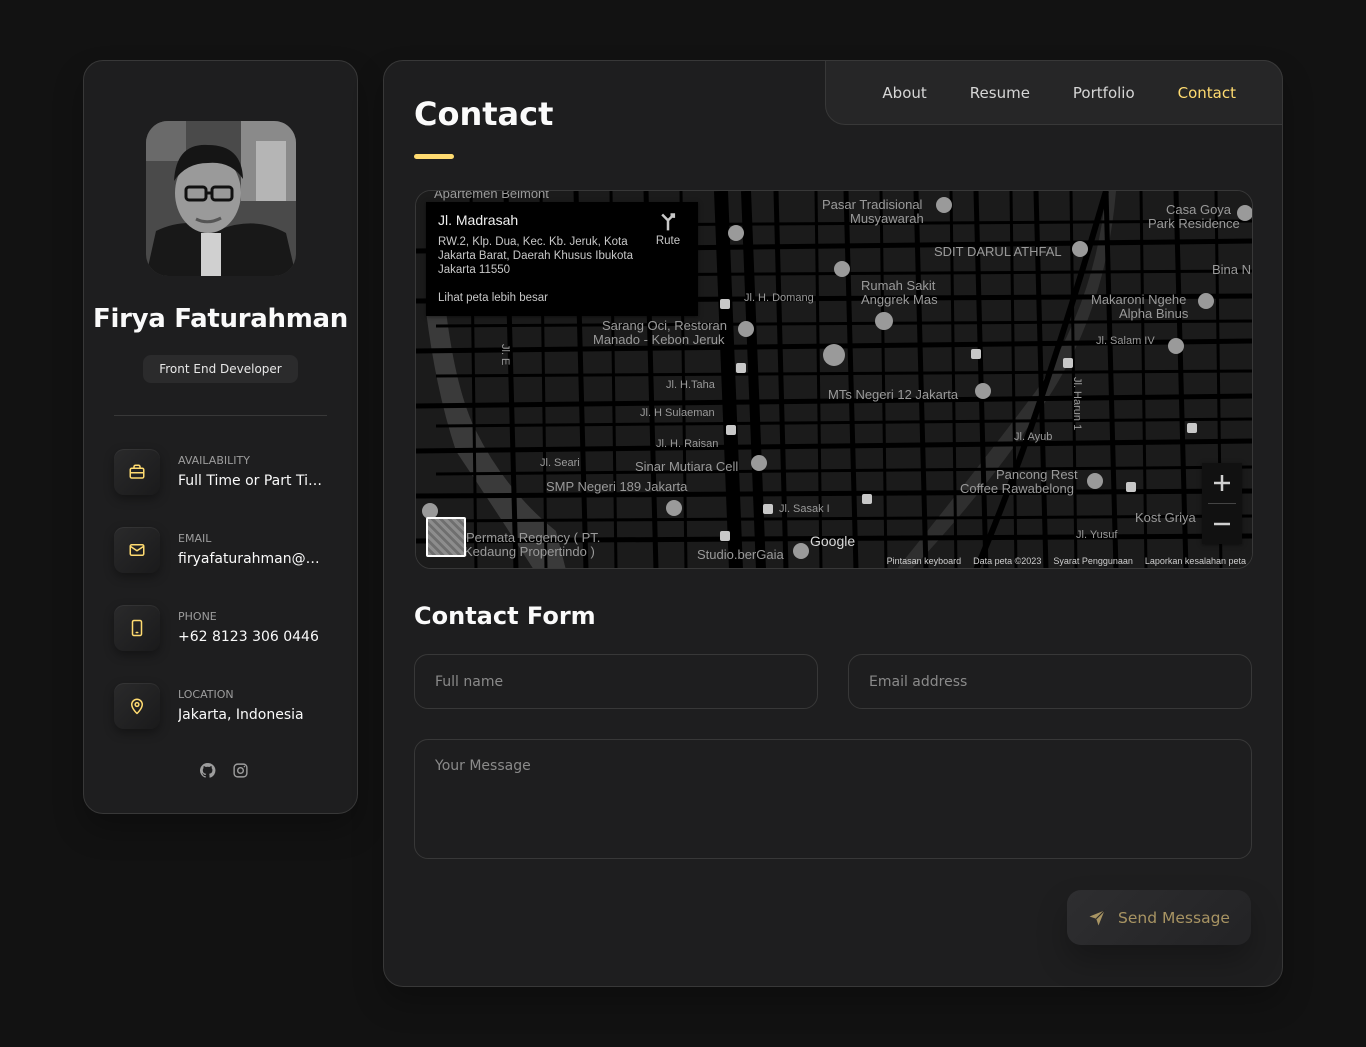 The image size is (1366, 1047). What do you see at coordinates (804, 509) in the screenshot?
I see `map-label: Jl. Sasak I` at bounding box center [804, 509].